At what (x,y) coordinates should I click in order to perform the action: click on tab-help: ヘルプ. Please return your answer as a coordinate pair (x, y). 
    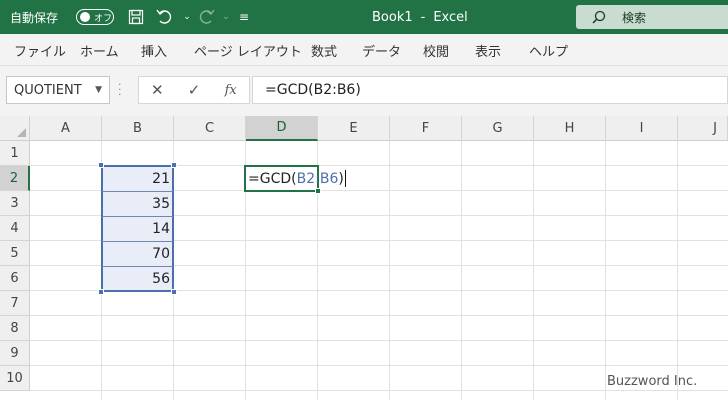
    Looking at the image, I should click on (548, 50).